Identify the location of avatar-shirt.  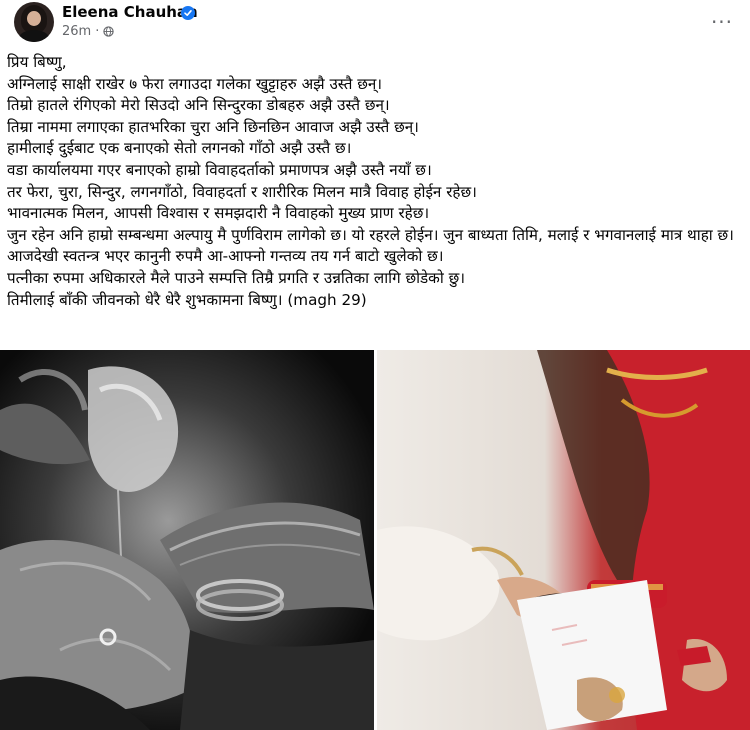
(34, 36).